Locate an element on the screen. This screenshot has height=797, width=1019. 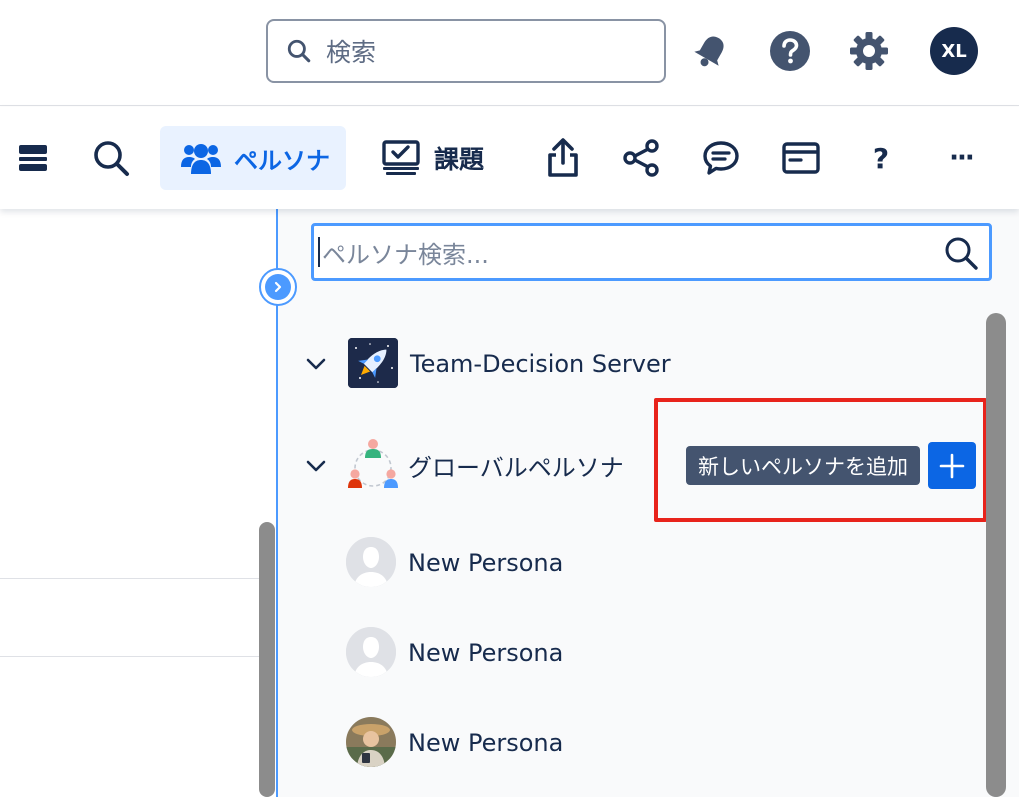
global-search-input: 検索 is located at coordinates (466, 51).